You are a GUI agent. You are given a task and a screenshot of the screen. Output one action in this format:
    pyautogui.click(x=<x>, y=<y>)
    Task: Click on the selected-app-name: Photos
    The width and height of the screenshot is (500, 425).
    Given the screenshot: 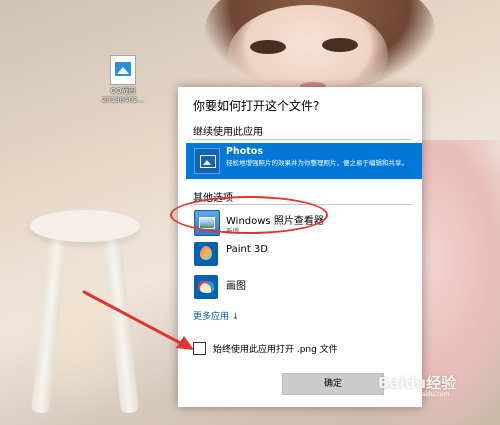 What is the action you would take?
    pyautogui.click(x=244, y=151)
    